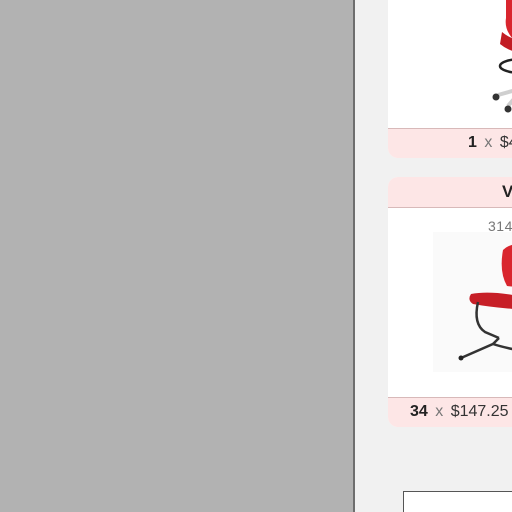  I want to click on cart-item-footer: 34 x $147.25, so click(450, 412).